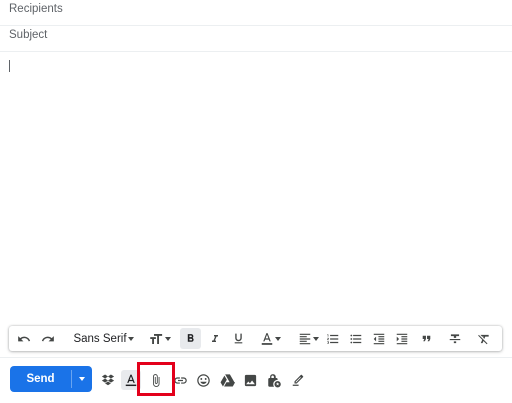 Image resolution: width=512 pixels, height=403 pixels. I want to click on insert-from-drive-button, so click(227, 380).